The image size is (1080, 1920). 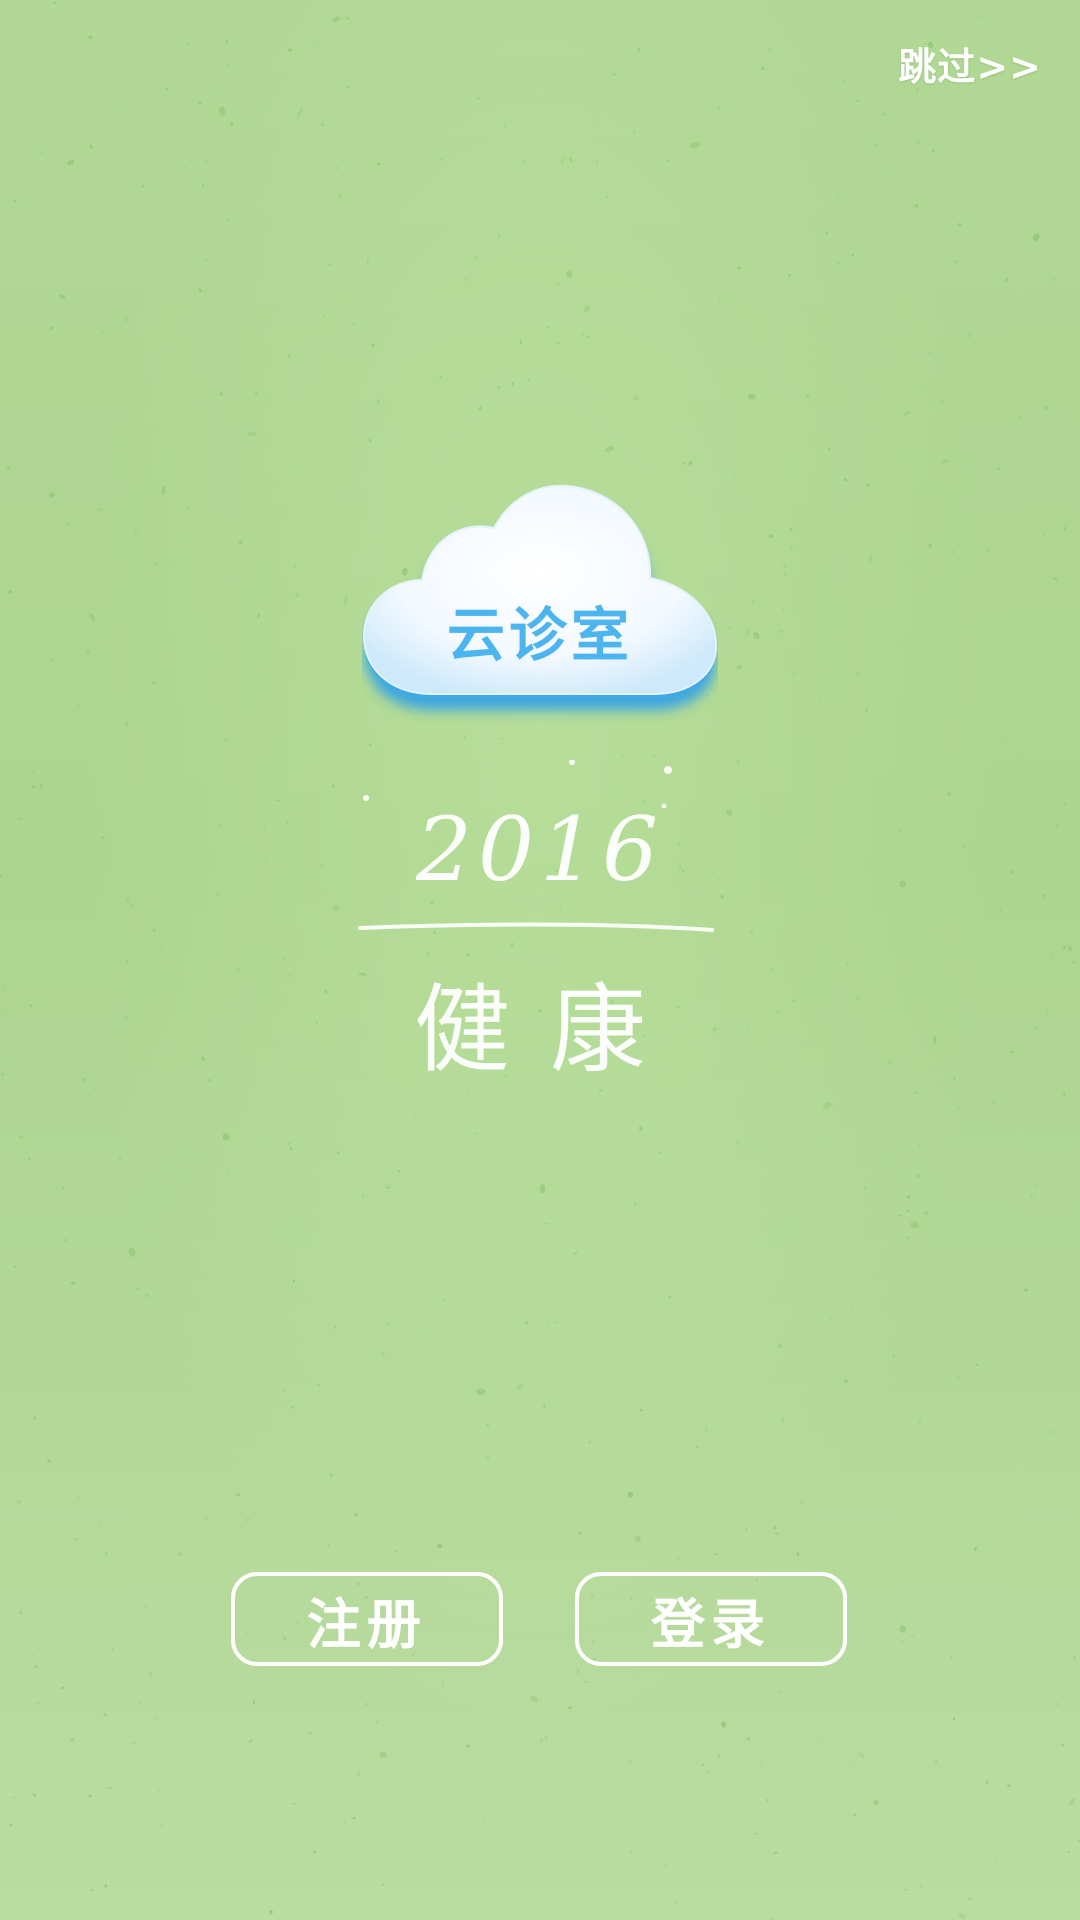 I want to click on login-button: 登录, so click(x=711, y=1619).